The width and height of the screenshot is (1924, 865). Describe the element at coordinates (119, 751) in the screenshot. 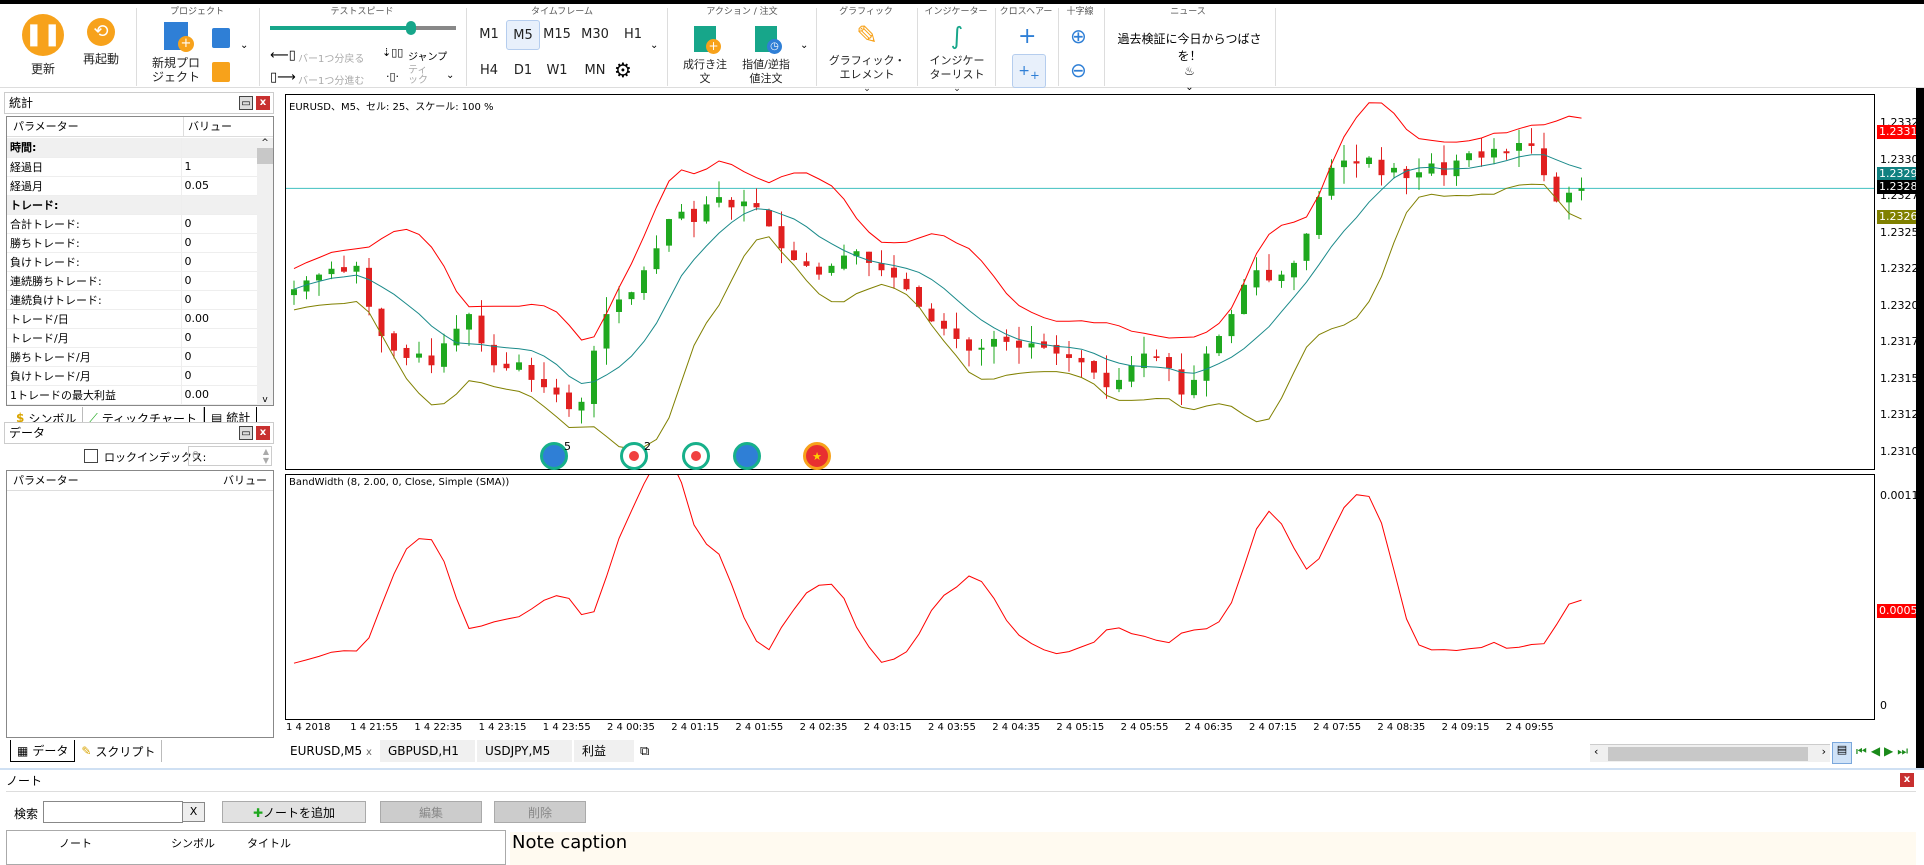

I see `tab-script: ✎ スクリプト` at that location.